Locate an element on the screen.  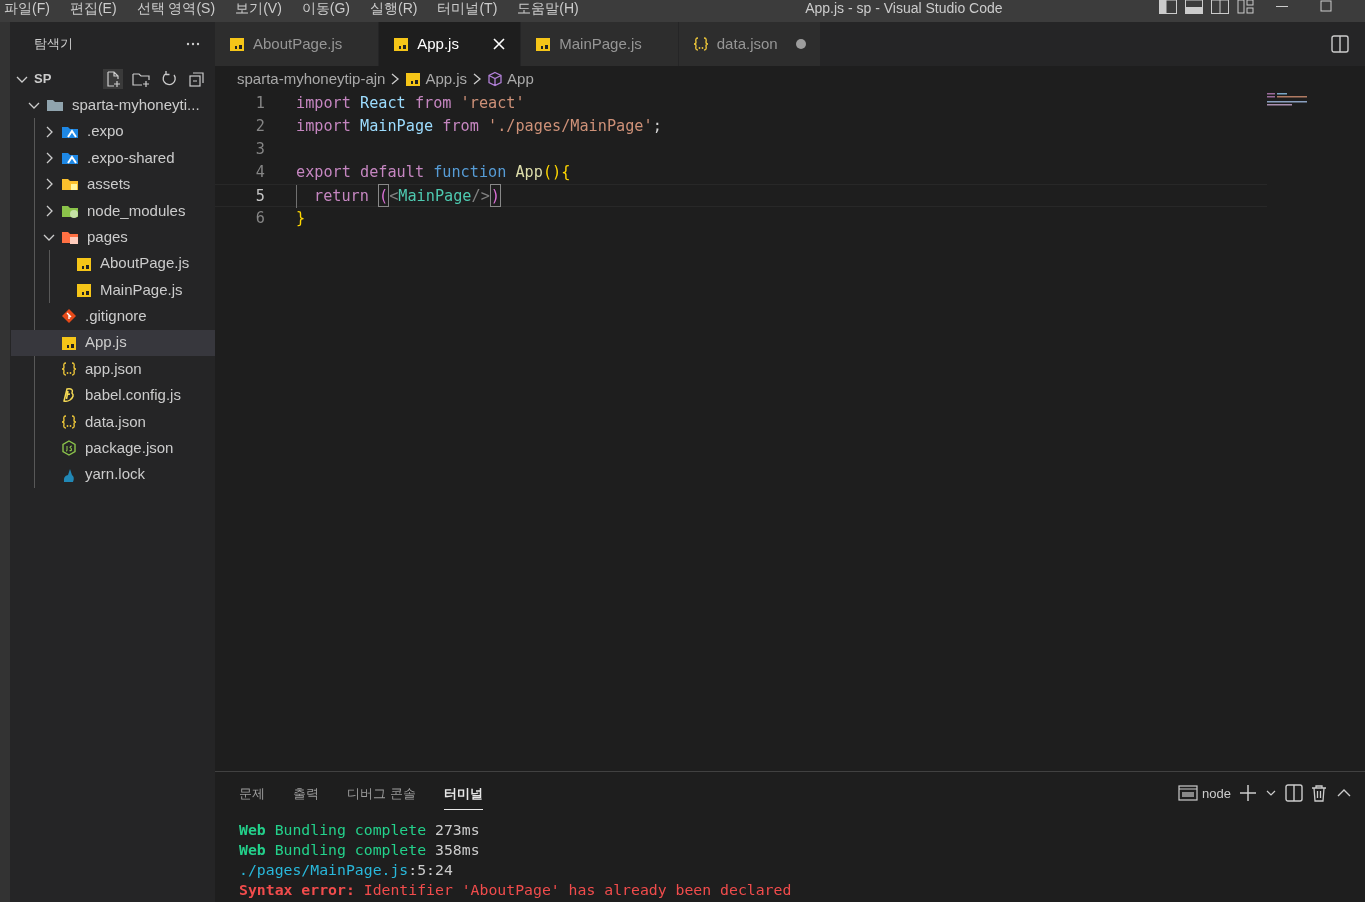
tree-item: package.json is located at coordinates (113, 448).